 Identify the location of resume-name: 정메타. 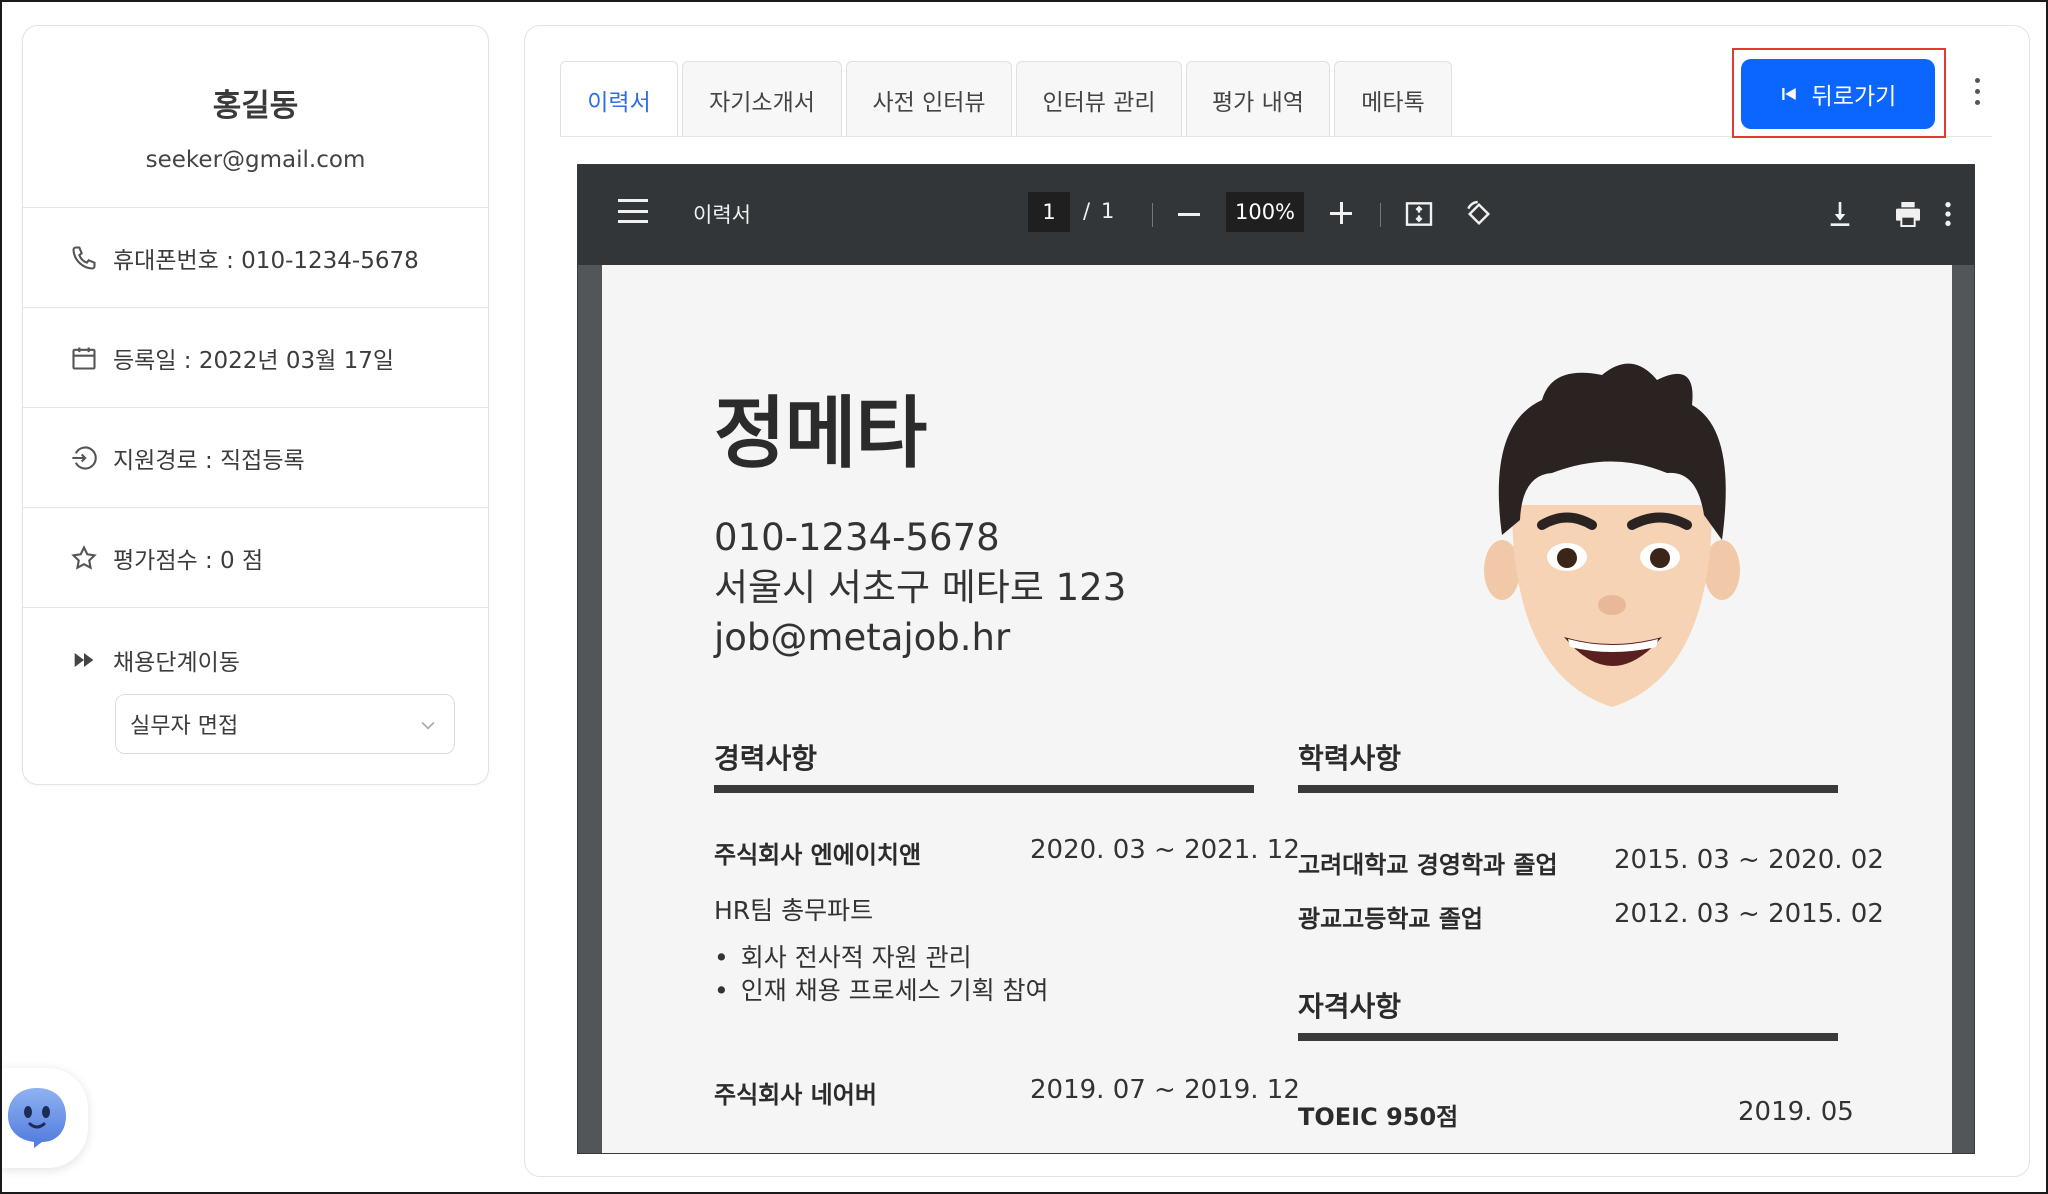
(820, 434).